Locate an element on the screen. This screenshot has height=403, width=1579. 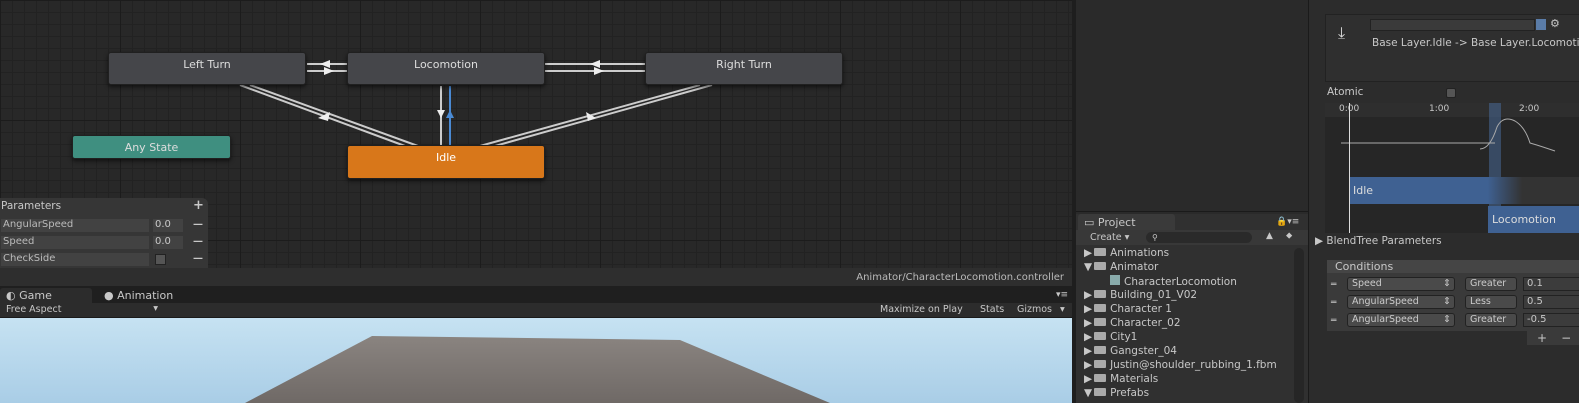
condition-operator: Less is located at coordinates (1480, 301).